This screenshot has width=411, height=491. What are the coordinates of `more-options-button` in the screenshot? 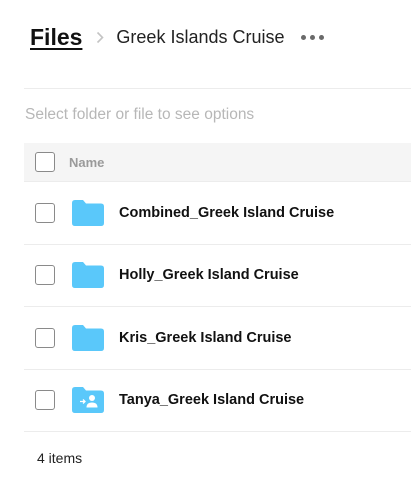 It's located at (312, 37).